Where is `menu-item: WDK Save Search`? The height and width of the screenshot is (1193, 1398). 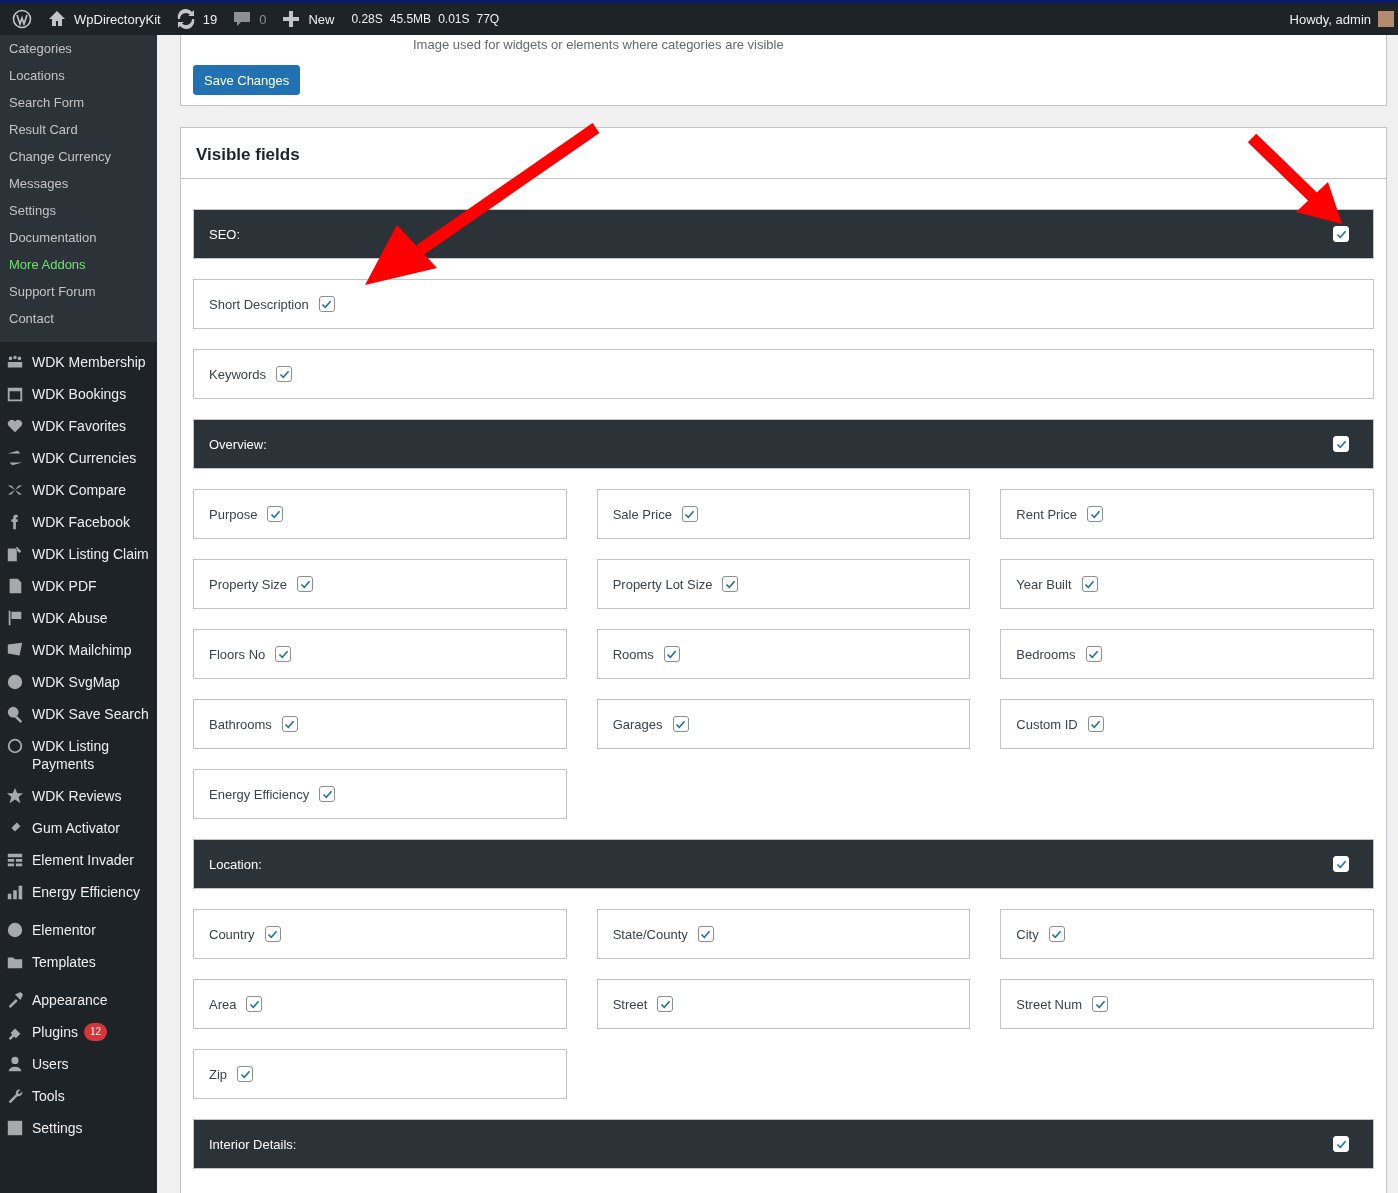
menu-item: WDK Save Search is located at coordinates (90, 714).